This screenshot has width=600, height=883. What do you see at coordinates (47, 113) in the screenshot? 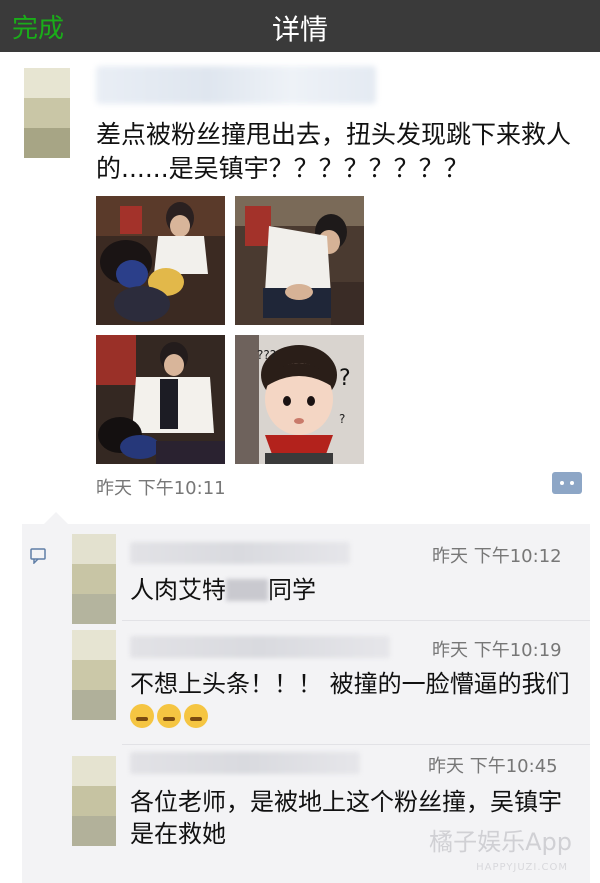
I see `author-avatar` at bounding box center [47, 113].